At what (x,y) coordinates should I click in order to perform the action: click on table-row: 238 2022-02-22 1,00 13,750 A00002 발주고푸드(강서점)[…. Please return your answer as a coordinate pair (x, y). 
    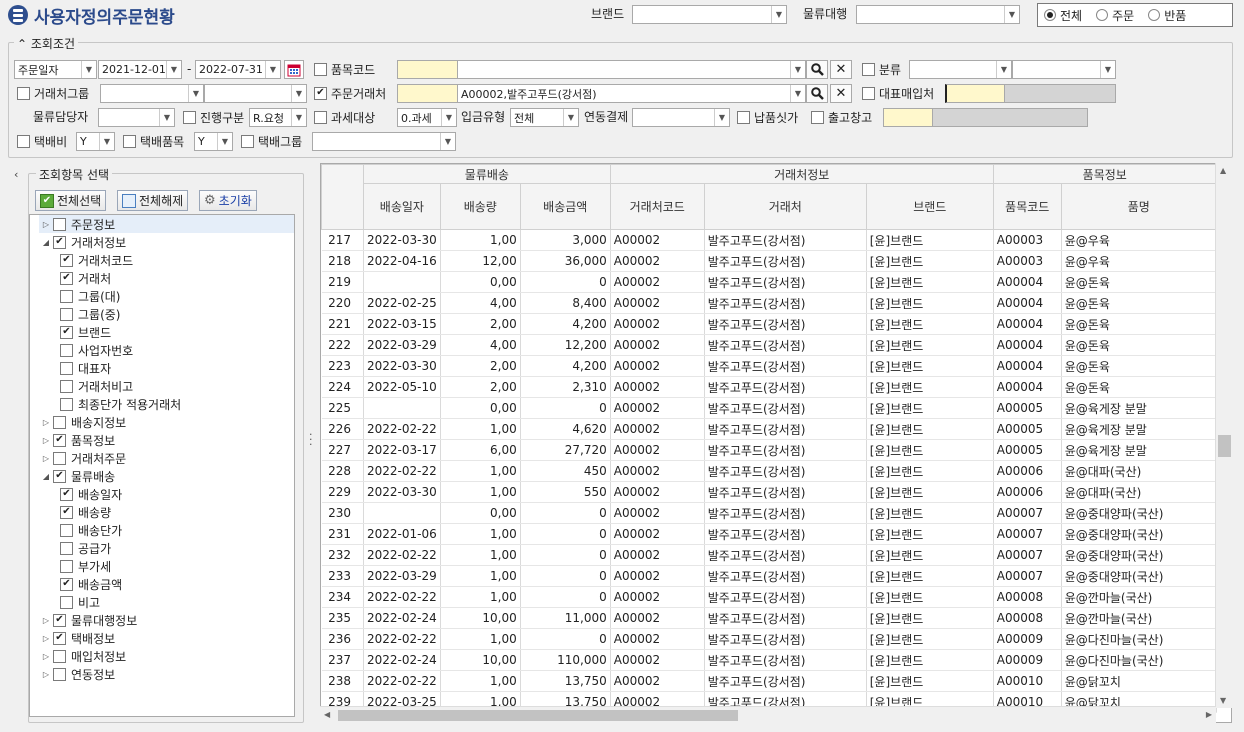
    Looking at the image, I should click on (769, 681).